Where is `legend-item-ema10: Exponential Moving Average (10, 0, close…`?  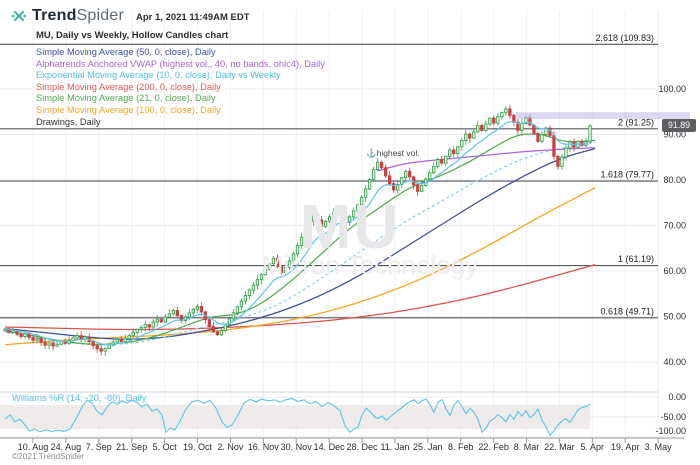 legend-item-ema10: Exponential Moving Average (10, 0, close… is located at coordinates (180, 76).